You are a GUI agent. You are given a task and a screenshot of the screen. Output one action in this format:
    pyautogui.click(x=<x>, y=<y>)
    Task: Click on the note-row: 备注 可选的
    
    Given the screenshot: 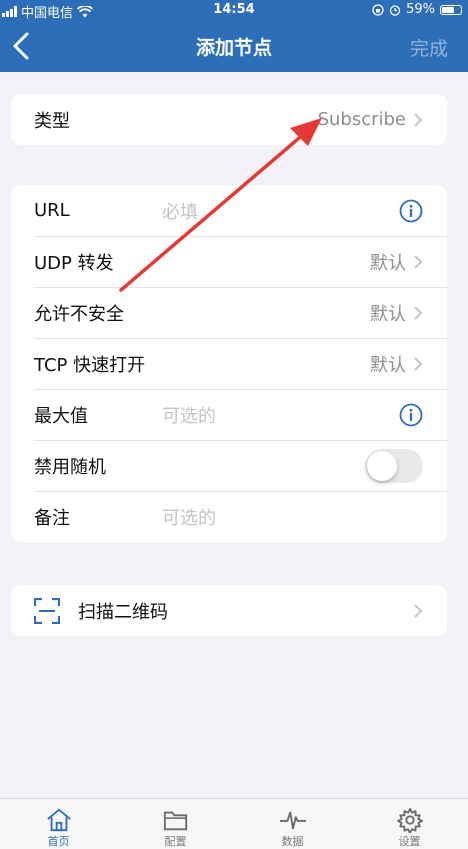 What is the action you would take?
    pyautogui.click(x=229, y=516)
    